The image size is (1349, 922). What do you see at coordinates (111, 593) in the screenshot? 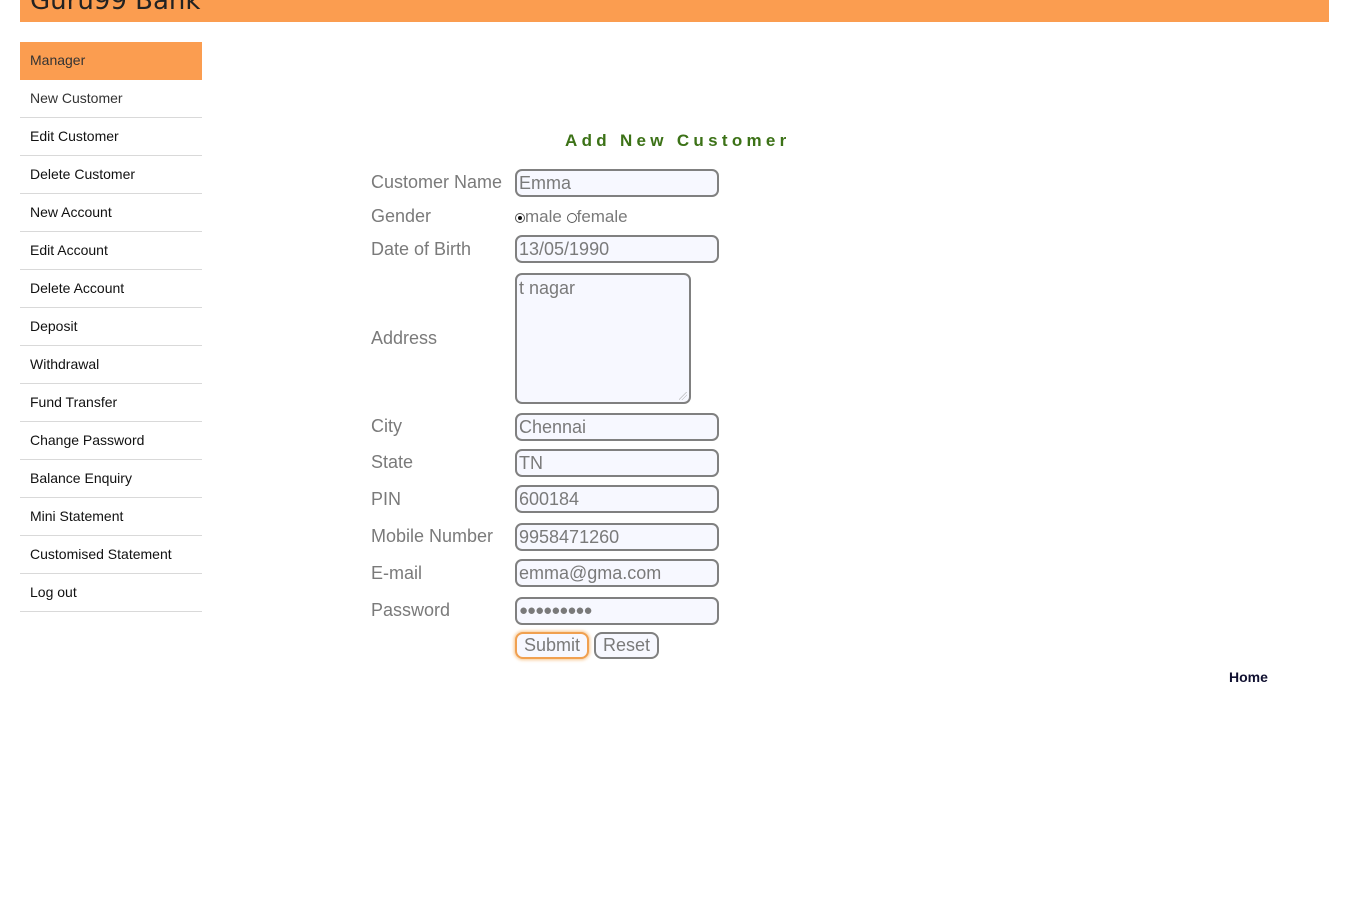
I see `sidebar-item-log-out: Log out` at bounding box center [111, 593].